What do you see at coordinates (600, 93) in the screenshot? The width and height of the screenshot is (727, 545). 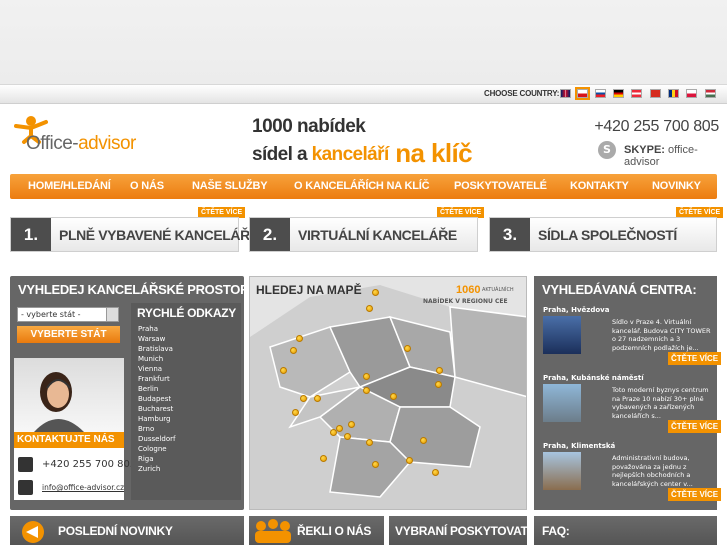 I see `sk-flag-icon` at bounding box center [600, 93].